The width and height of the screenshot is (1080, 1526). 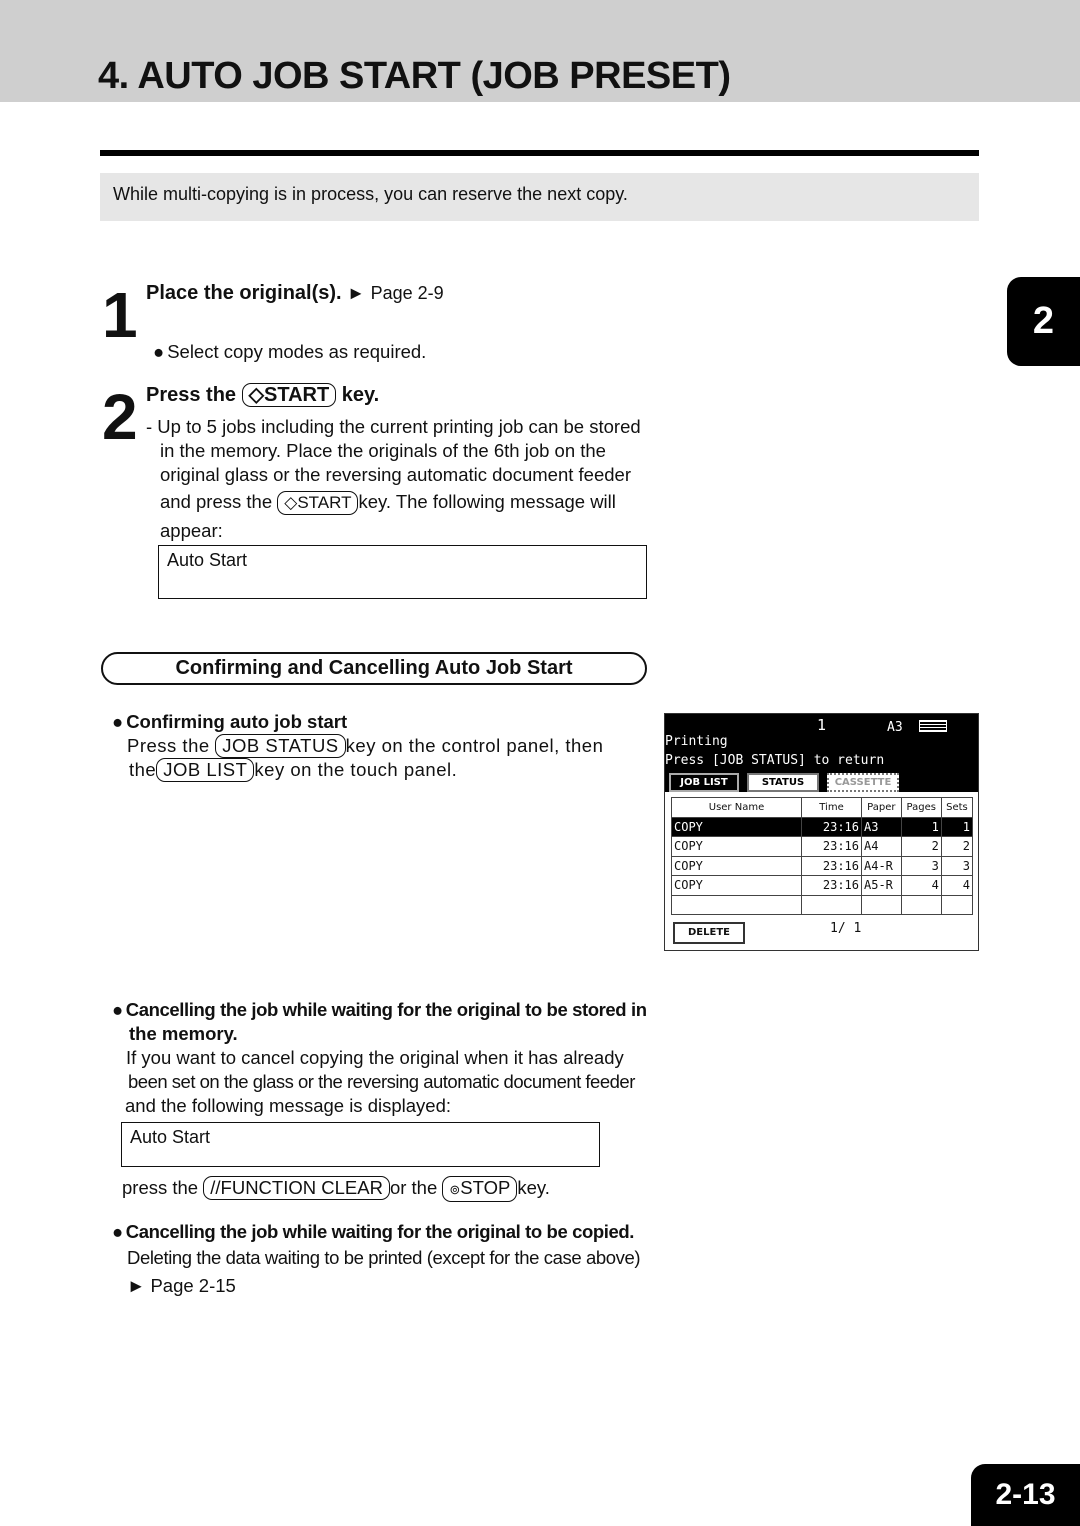 I want to click on delete-button: DELETE, so click(x=709, y=933).